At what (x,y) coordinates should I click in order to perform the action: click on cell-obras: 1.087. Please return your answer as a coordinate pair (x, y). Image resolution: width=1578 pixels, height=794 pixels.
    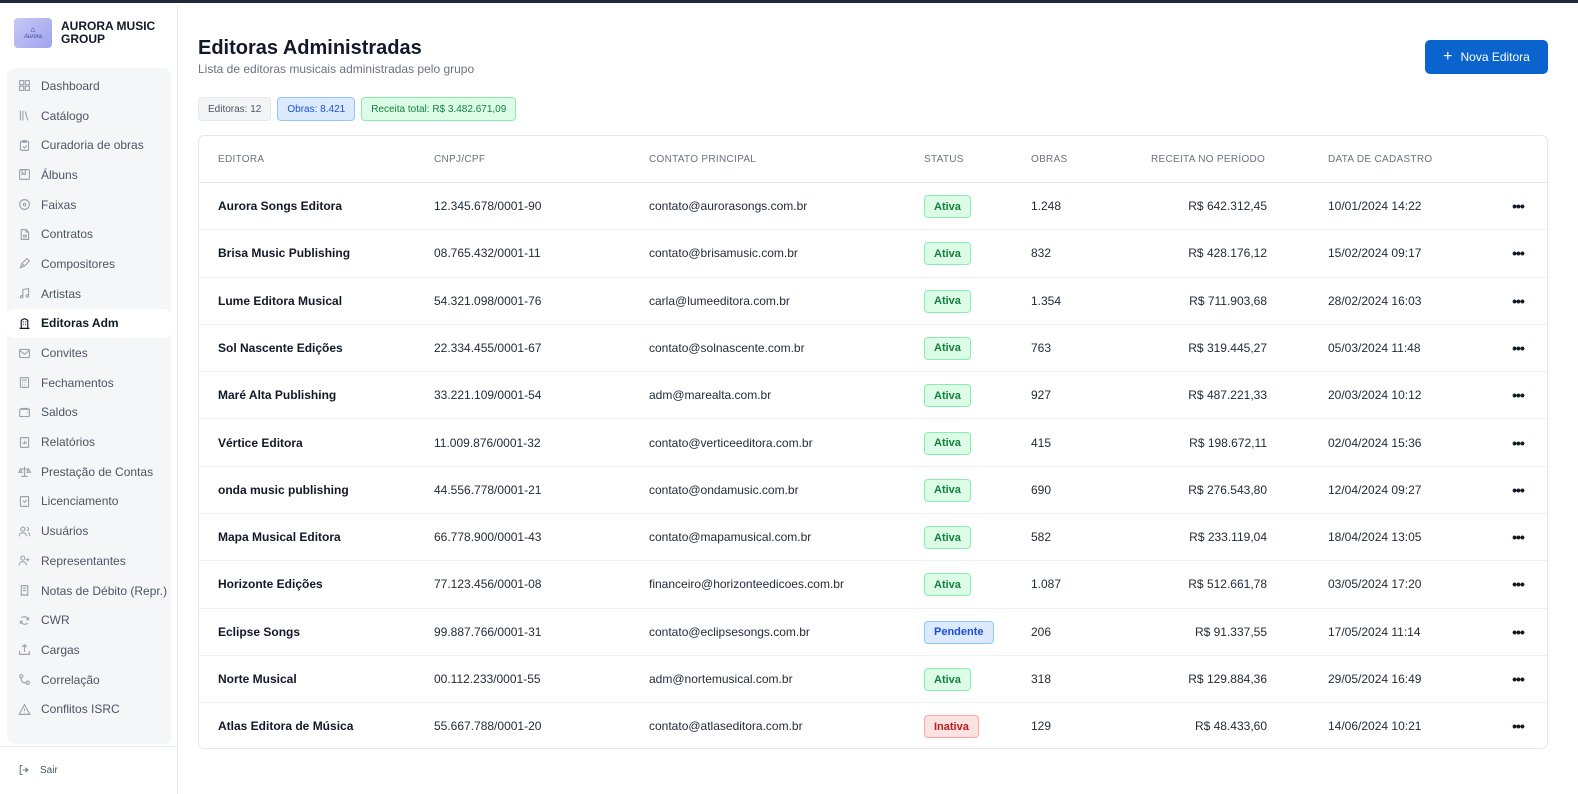
    Looking at the image, I should click on (1046, 584).